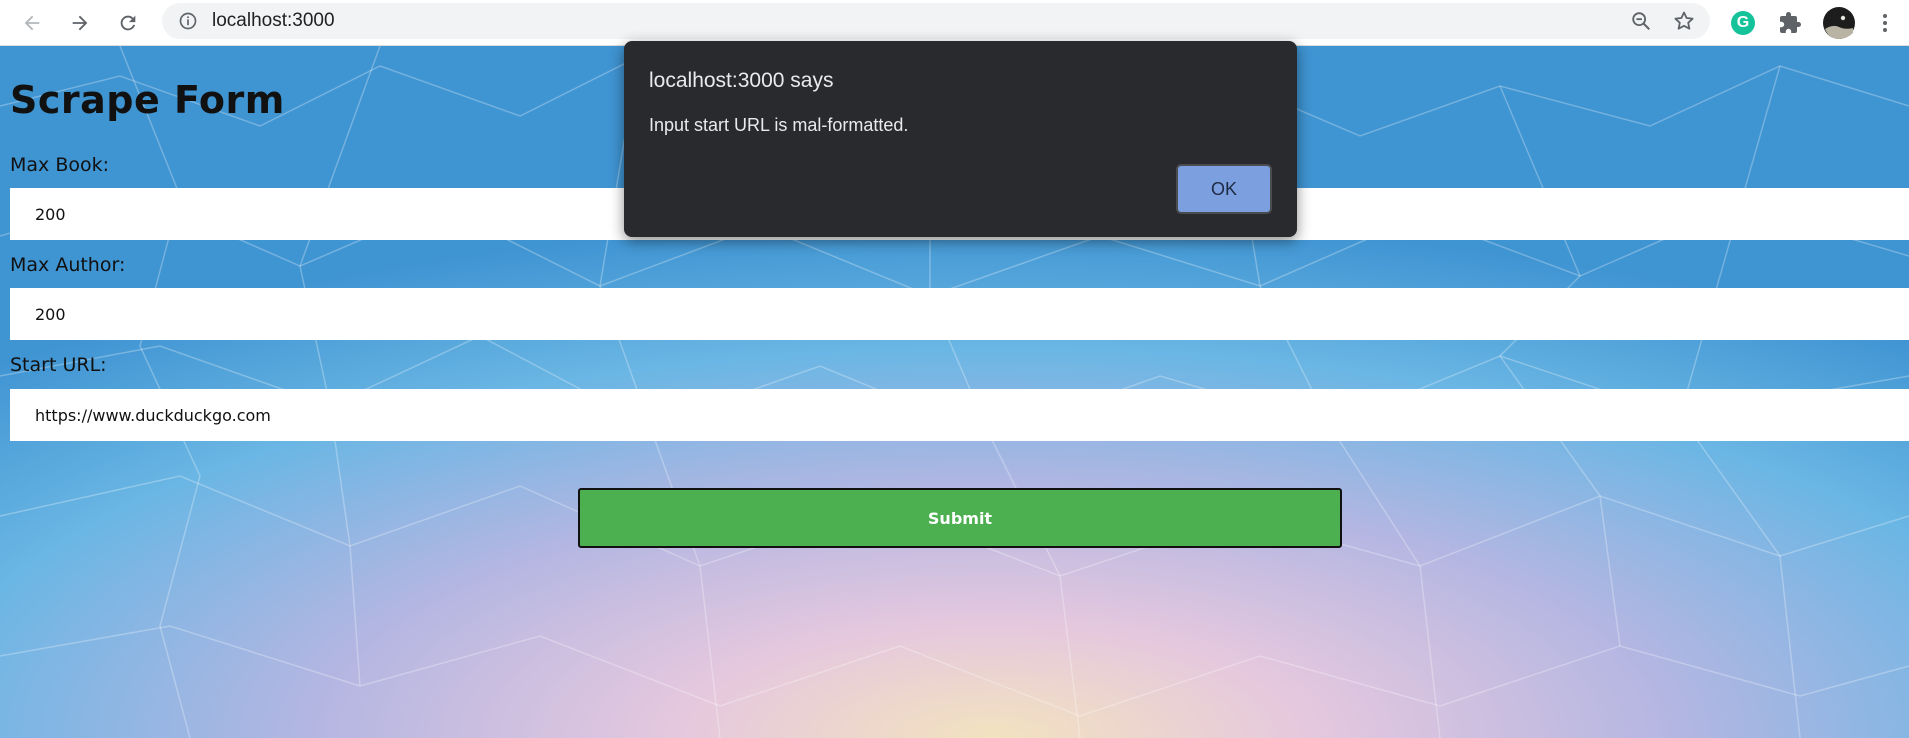  Describe the element at coordinates (58, 365) in the screenshot. I see `start-url-label: Start URL:` at that location.